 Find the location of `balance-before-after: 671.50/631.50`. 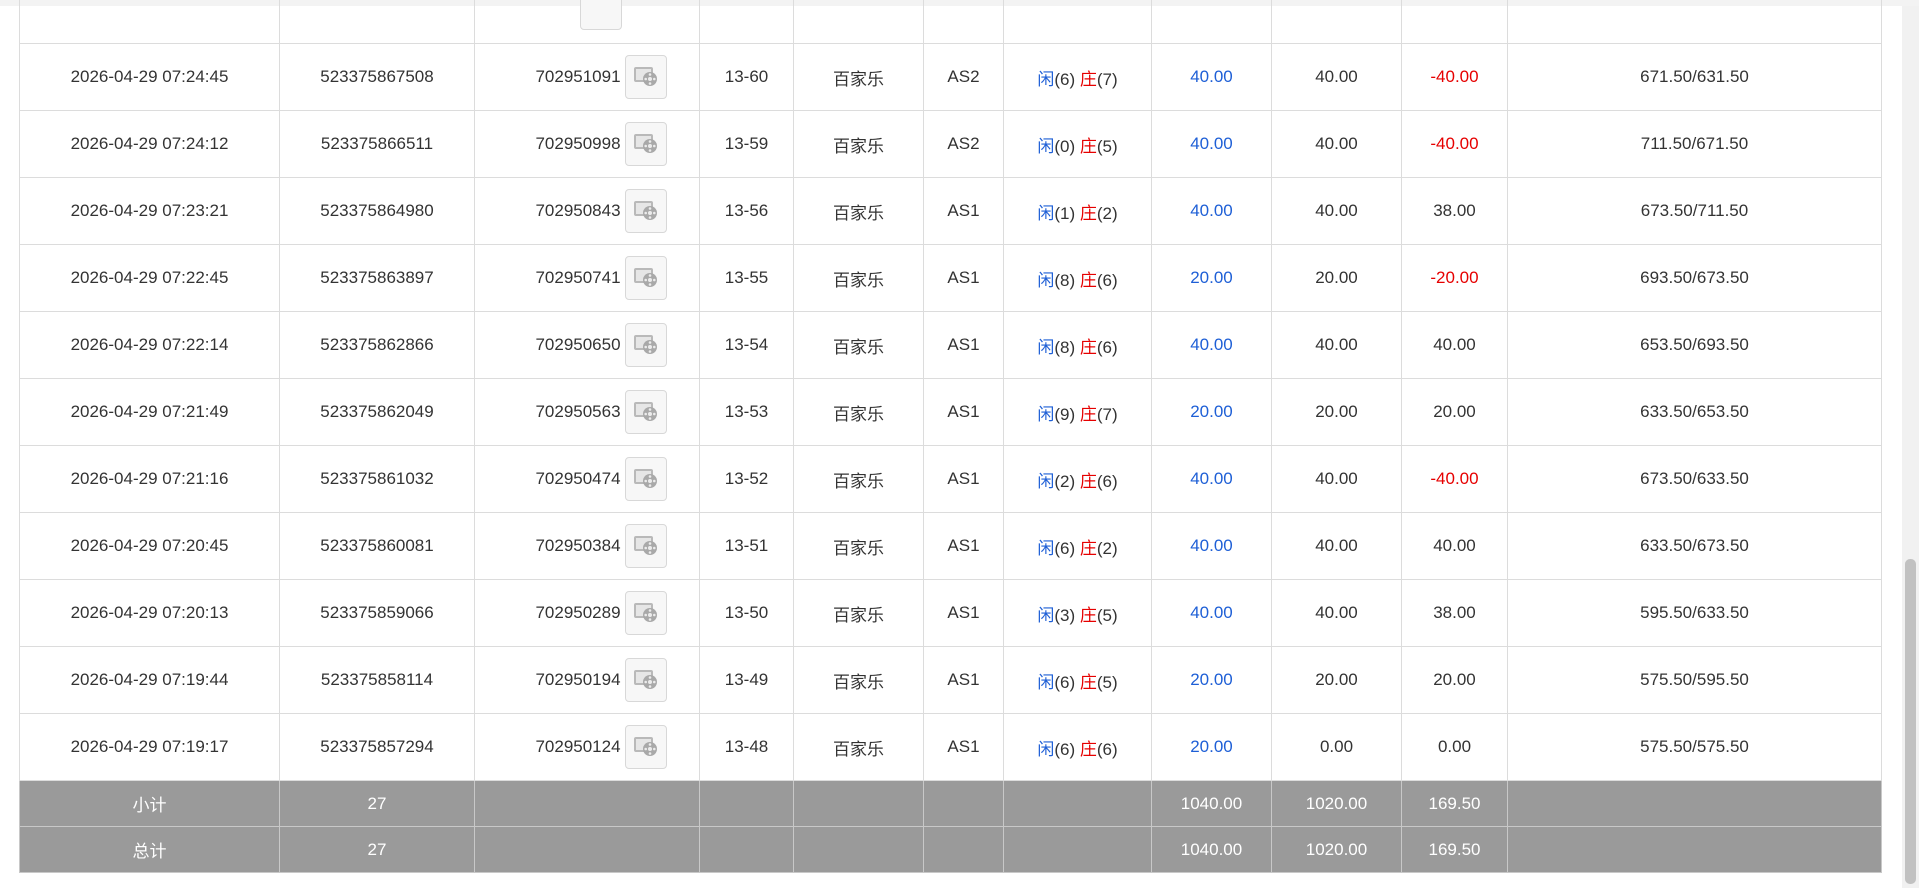

balance-before-after: 671.50/631.50 is located at coordinates (1694, 77).